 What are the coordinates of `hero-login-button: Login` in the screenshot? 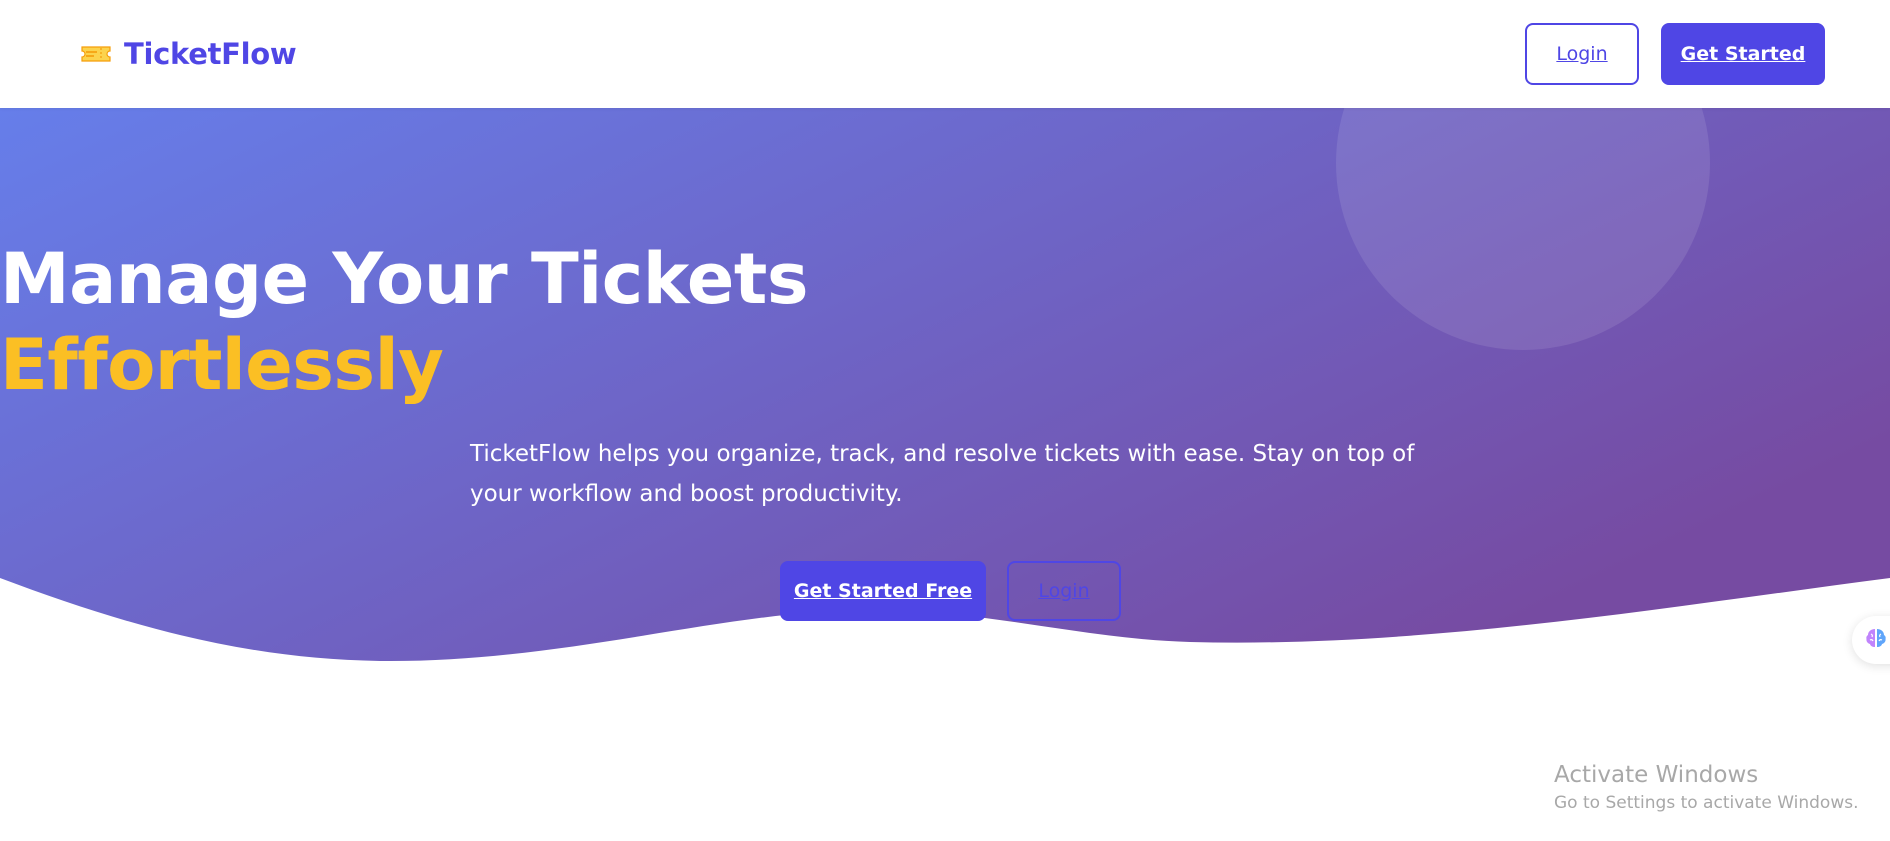 It's located at (1064, 591).